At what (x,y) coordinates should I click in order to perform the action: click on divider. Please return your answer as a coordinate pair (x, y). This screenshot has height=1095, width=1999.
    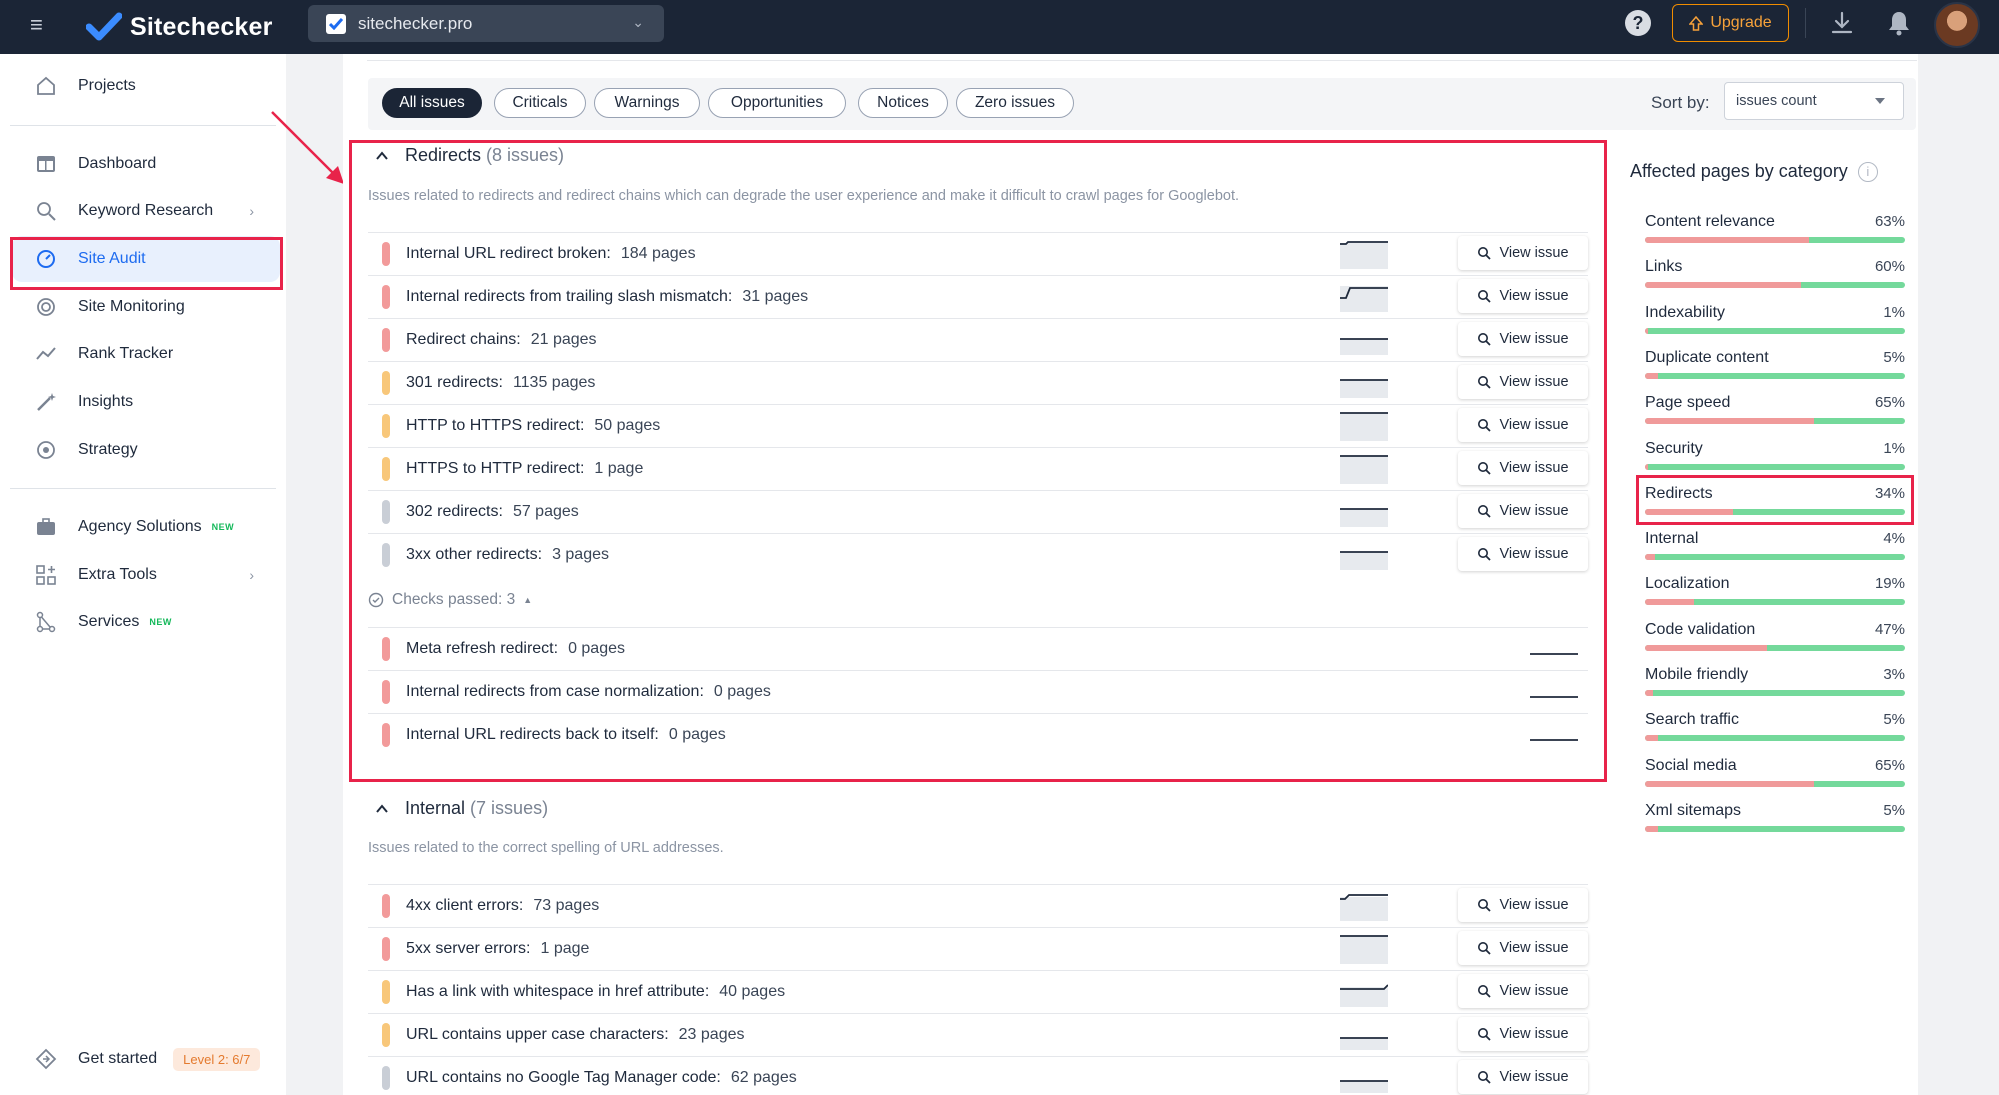
    Looking at the image, I should click on (1142, 60).